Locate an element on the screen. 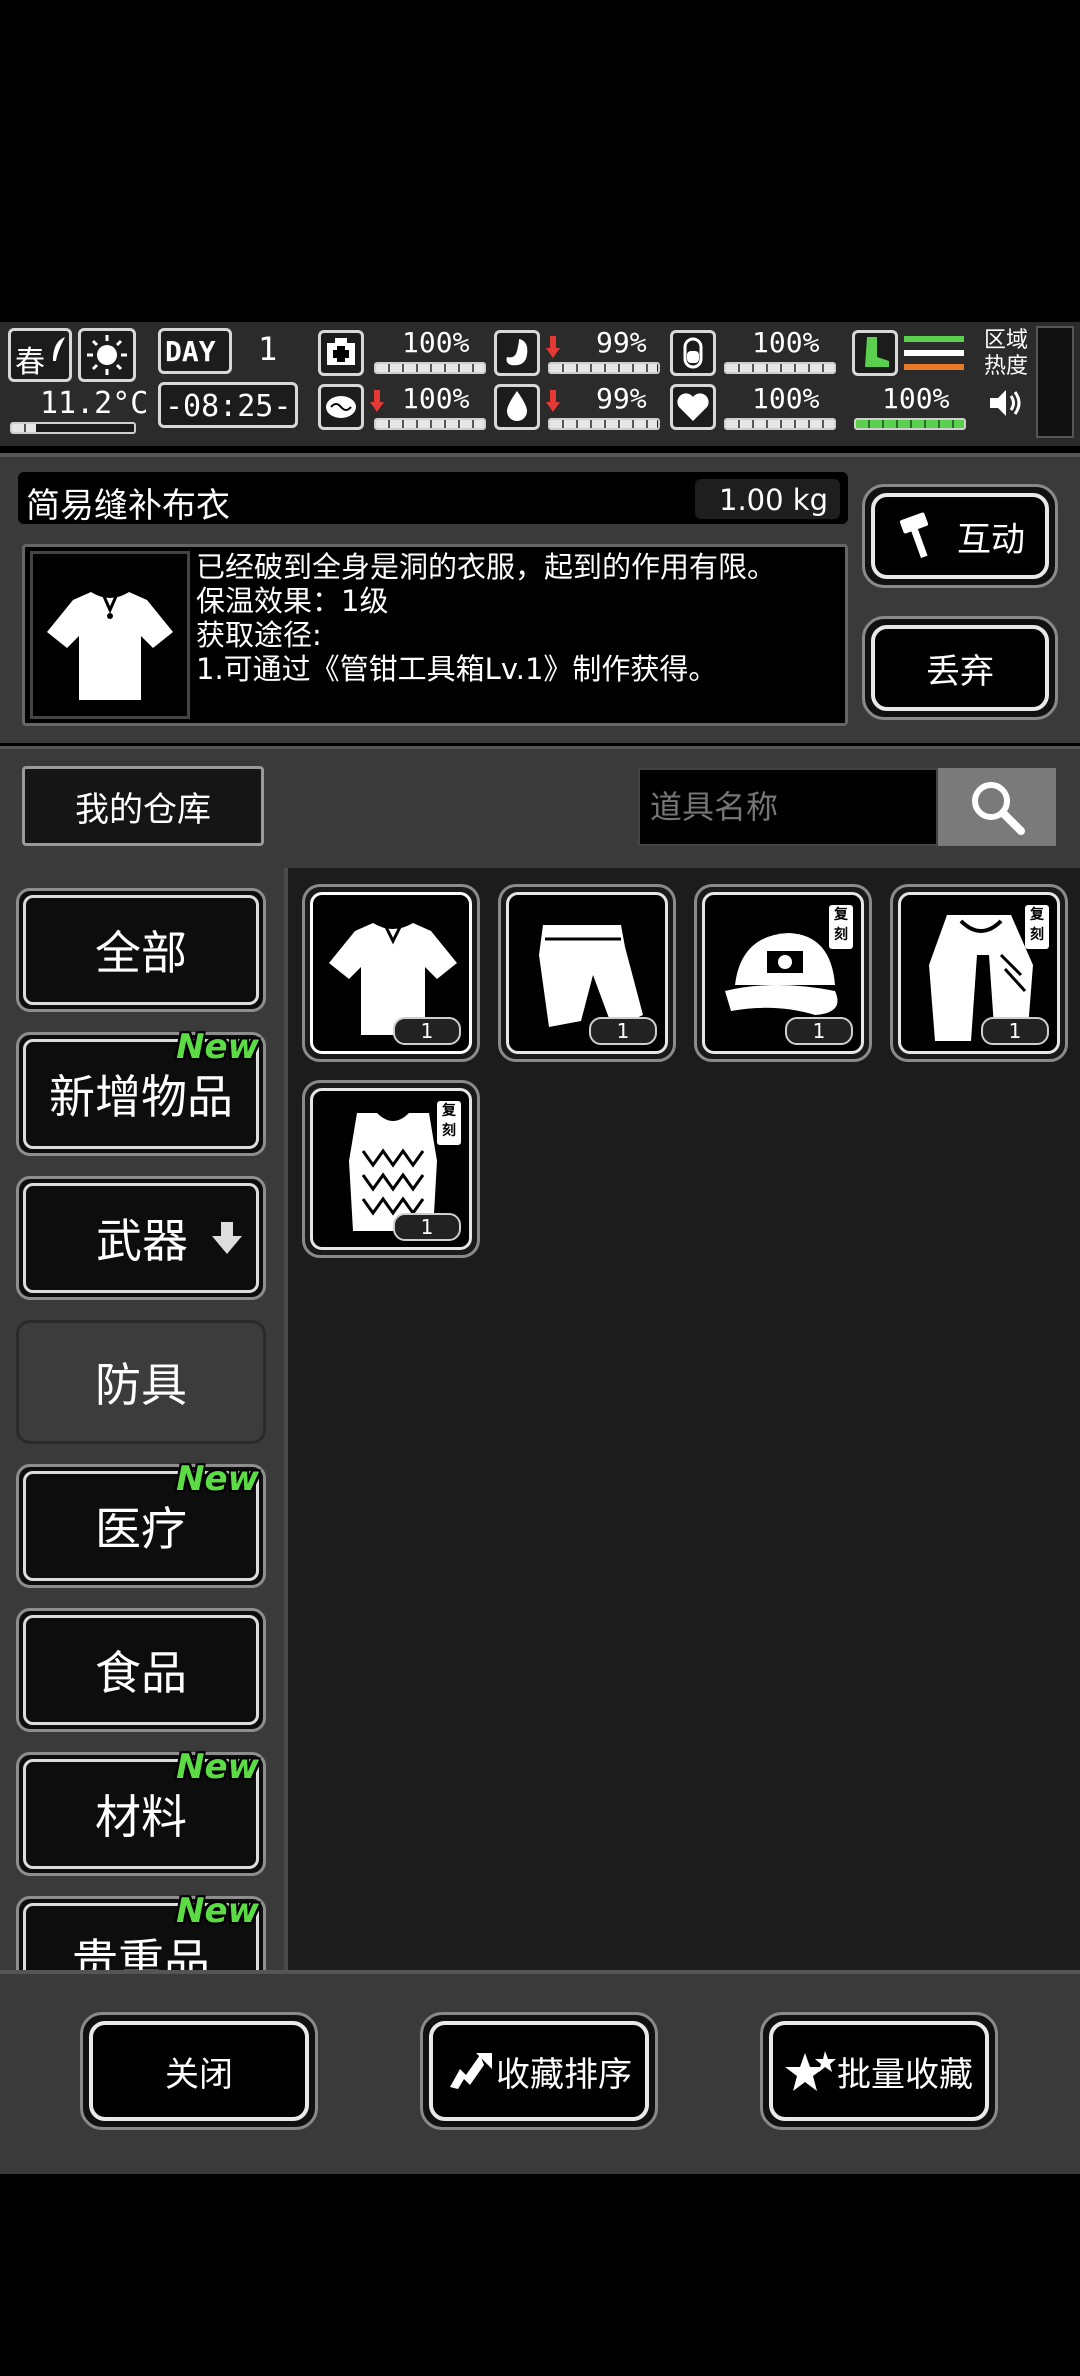 The width and height of the screenshot is (1080, 2376). brain-decline-arrow is located at coordinates (377, 401).